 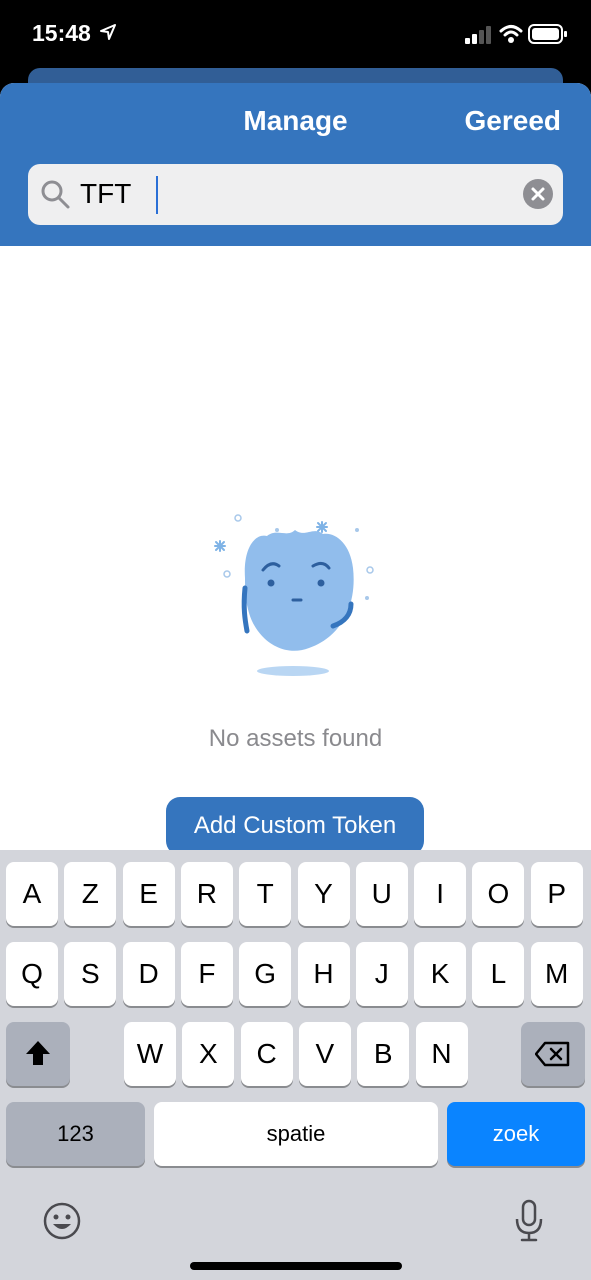 What do you see at coordinates (547, 34) in the screenshot?
I see `battery-icon` at bounding box center [547, 34].